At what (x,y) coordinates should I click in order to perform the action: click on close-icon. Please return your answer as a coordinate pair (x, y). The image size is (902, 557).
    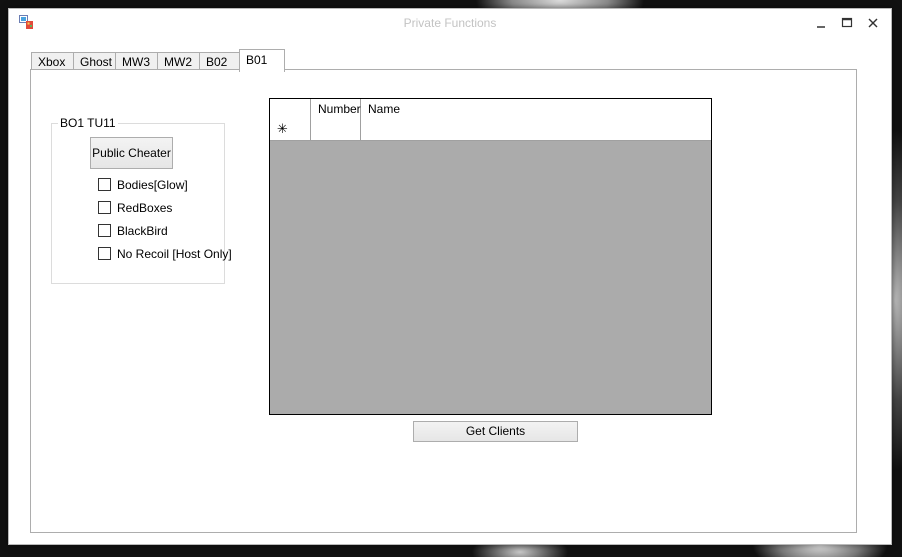
    Looking at the image, I should click on (873, 23).